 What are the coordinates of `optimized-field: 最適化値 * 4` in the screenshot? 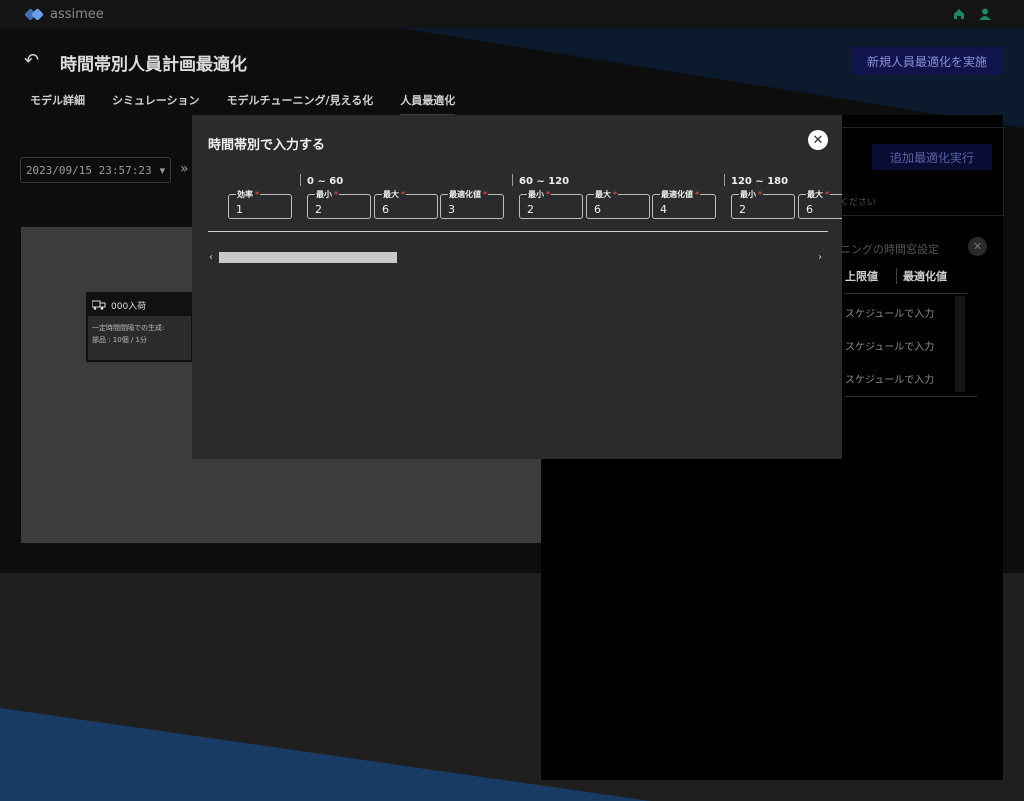 It's located at (684, 204).